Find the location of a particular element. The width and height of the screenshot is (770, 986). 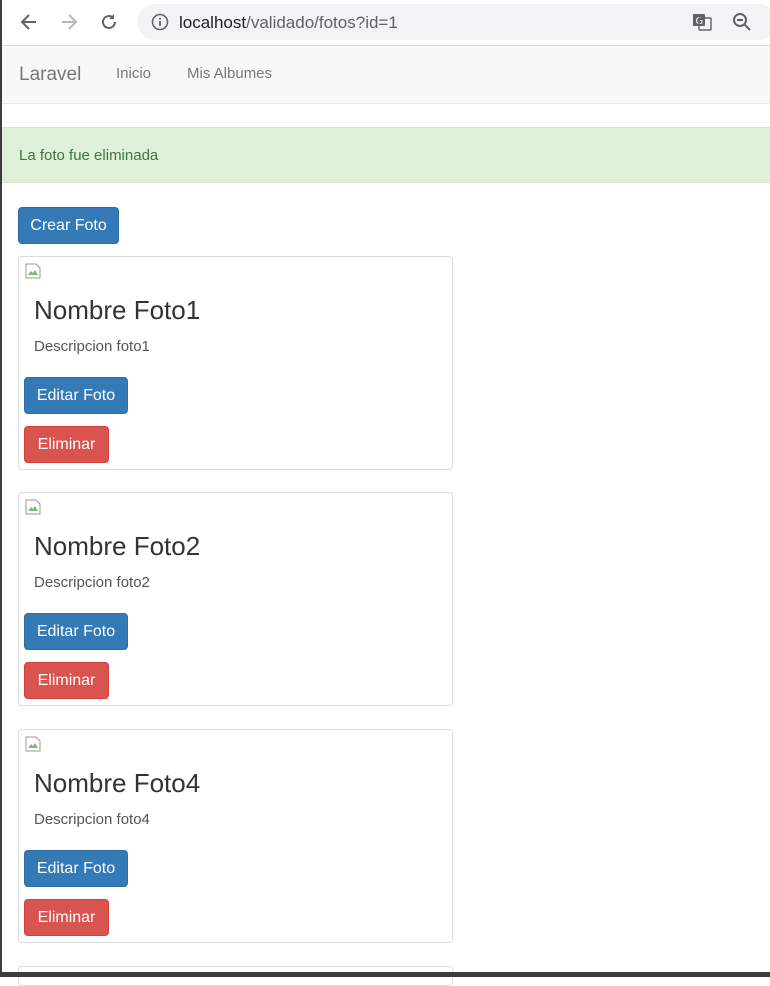

forward-arrow-icon is located at coordinates (69, 22).